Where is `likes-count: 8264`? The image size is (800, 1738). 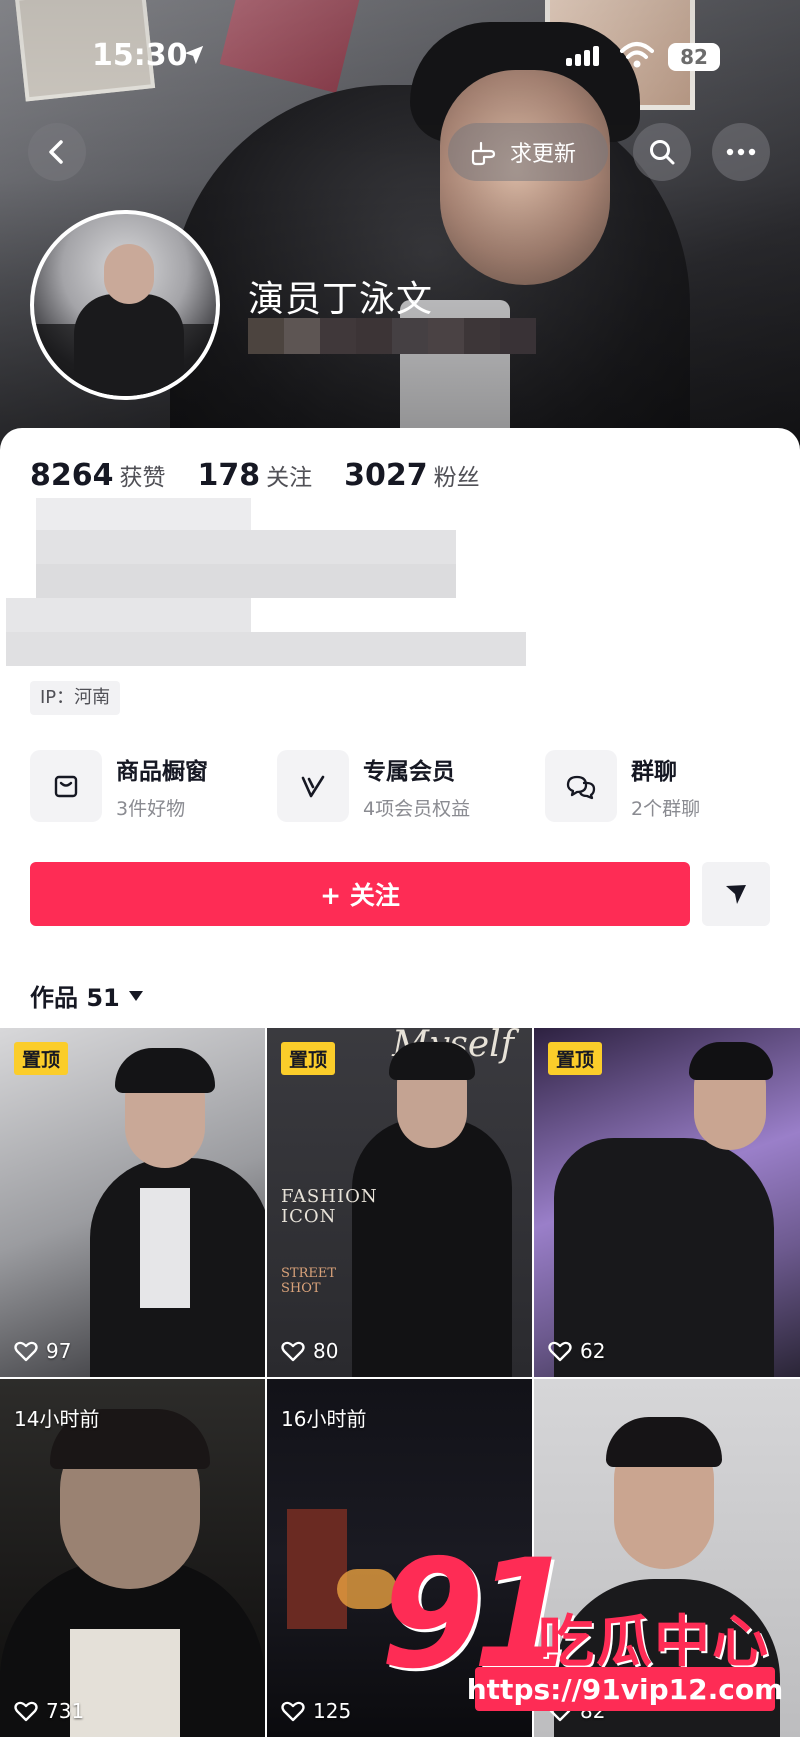
likes-count: 8264 is located at coordinates (72, 475).